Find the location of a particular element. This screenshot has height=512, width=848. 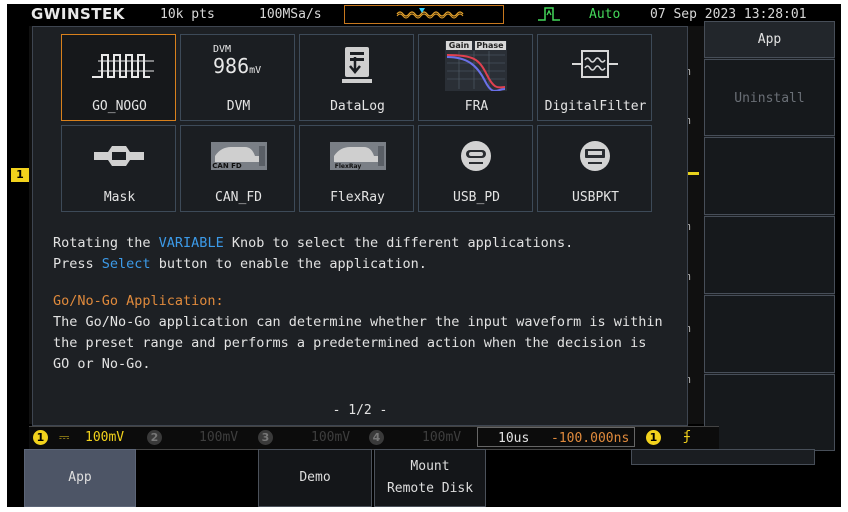

app-label: FlexRay is located at coordinates (357, 197).